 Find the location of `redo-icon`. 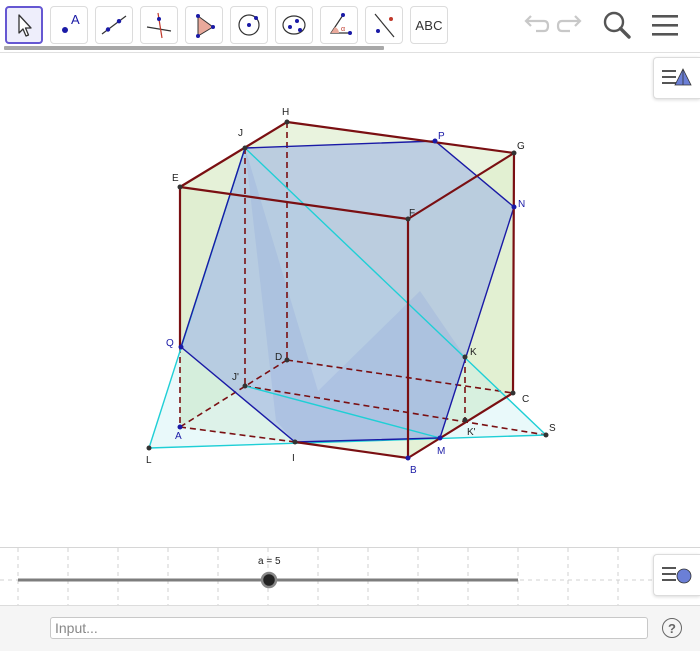

redo-icon is located at coordinates (569, 24).